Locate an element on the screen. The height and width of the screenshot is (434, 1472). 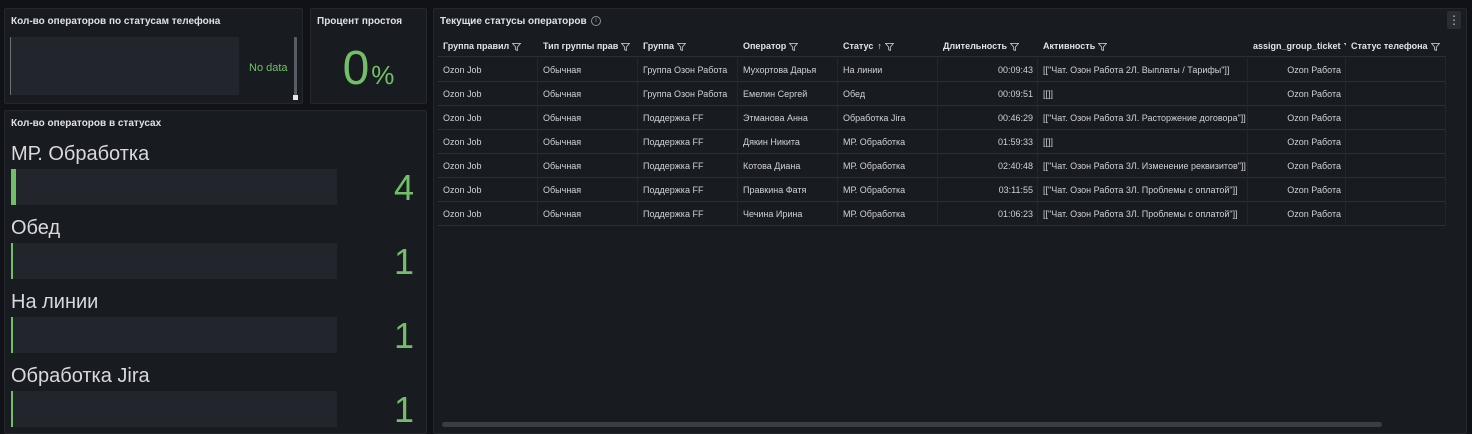
column-header: Группа правил is located at coordinates (488, 46).